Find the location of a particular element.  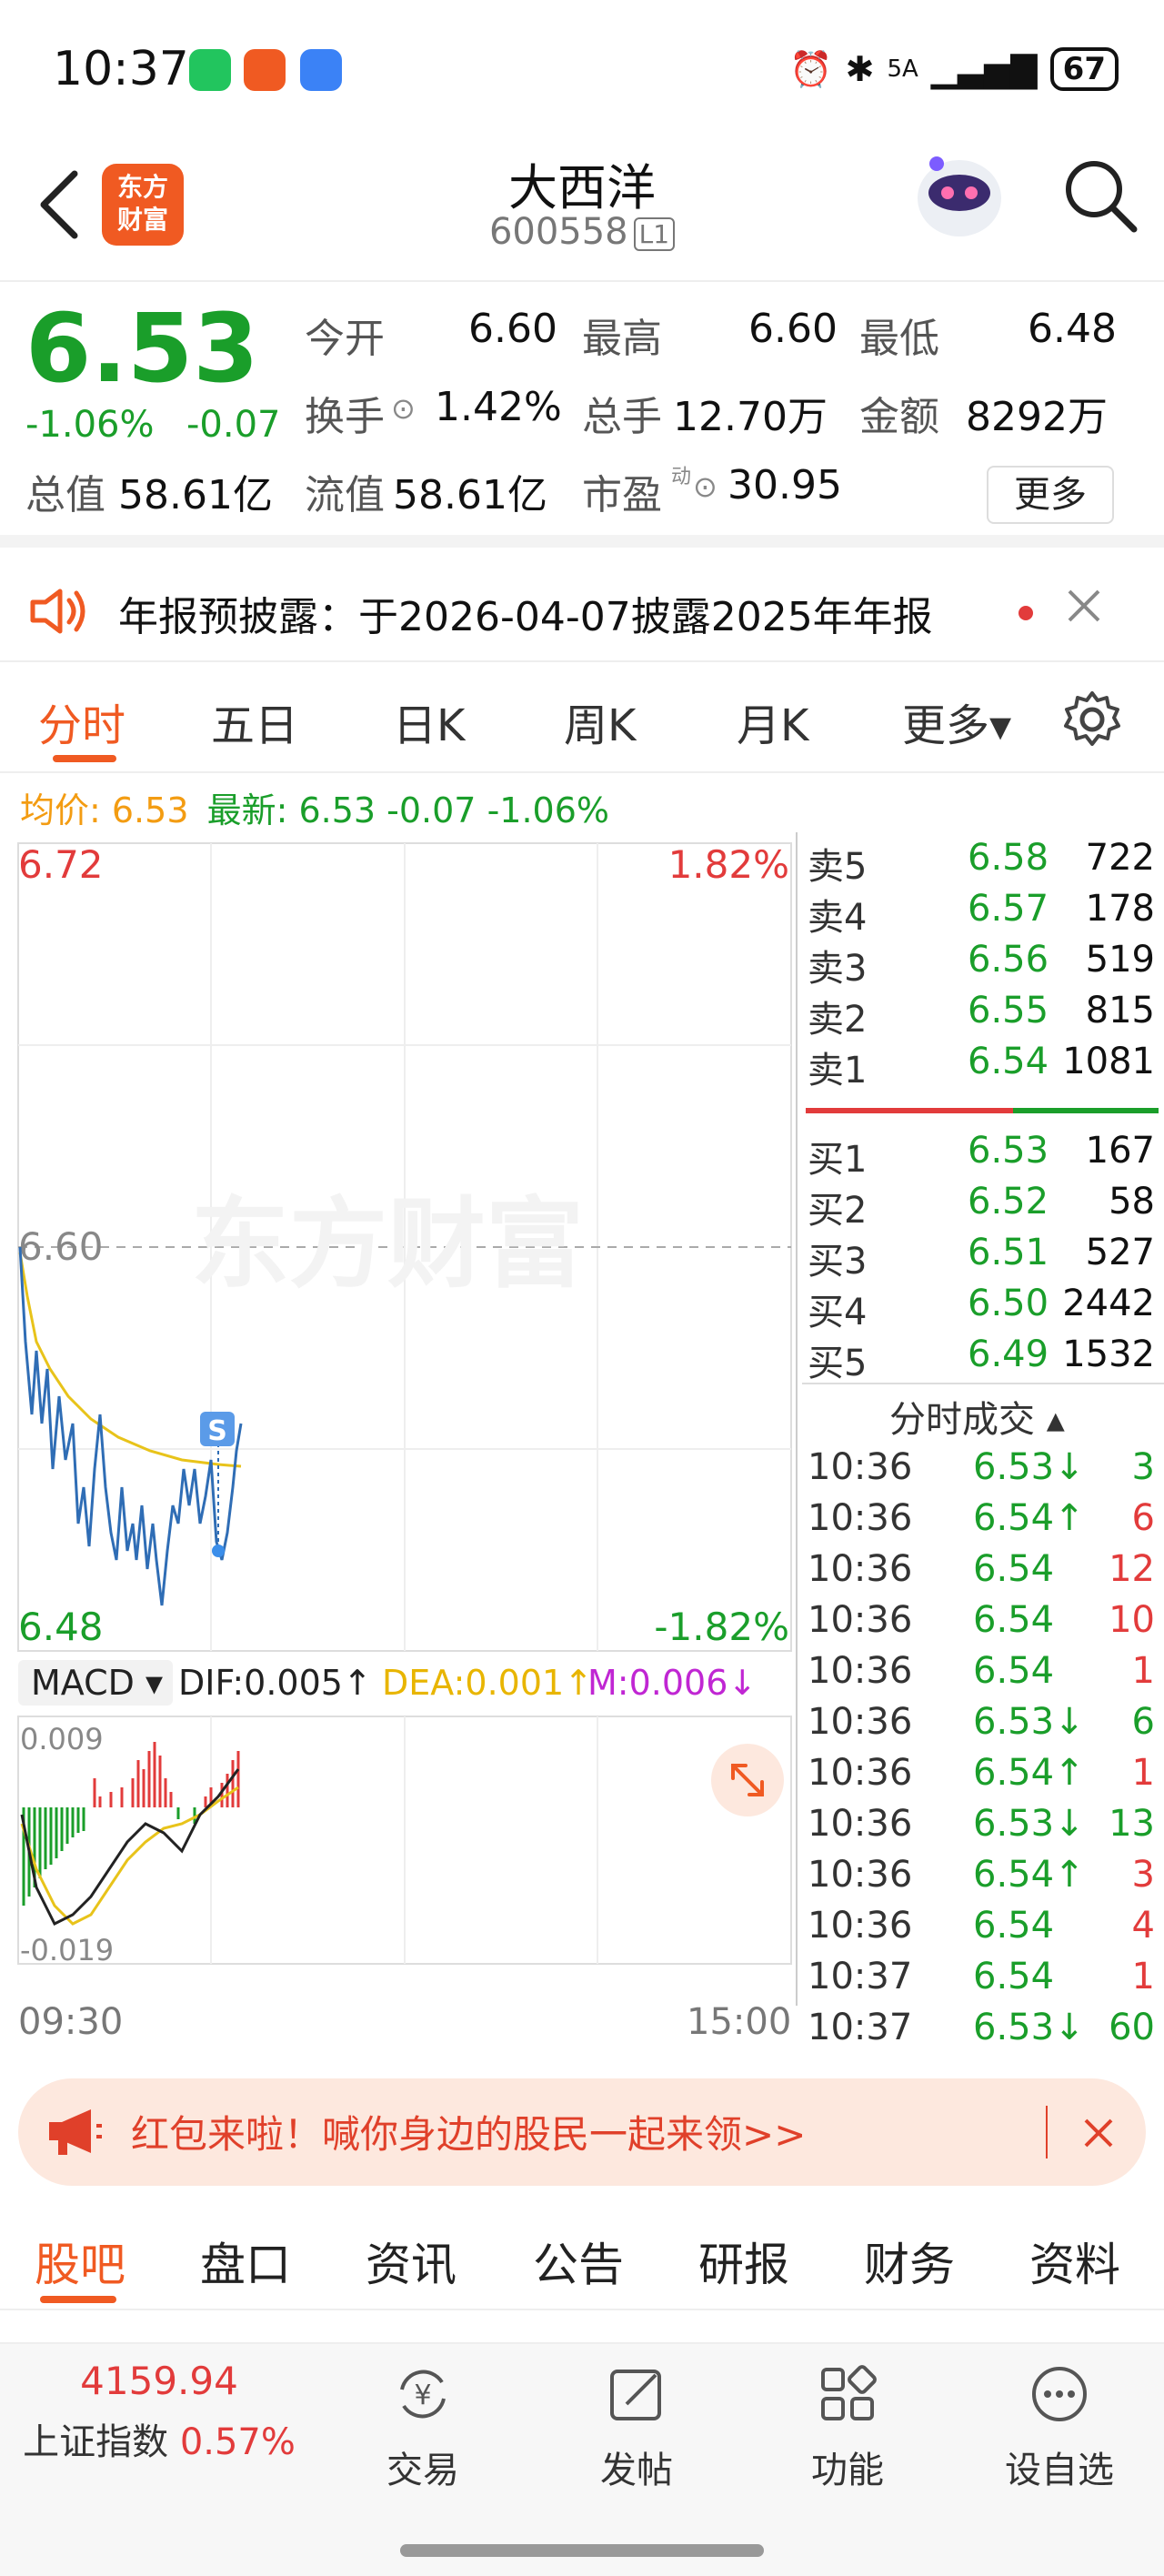

promo-banner: 红包来啦！喊你身边的股民一起来领>> is located at coordinates (582, 2132).